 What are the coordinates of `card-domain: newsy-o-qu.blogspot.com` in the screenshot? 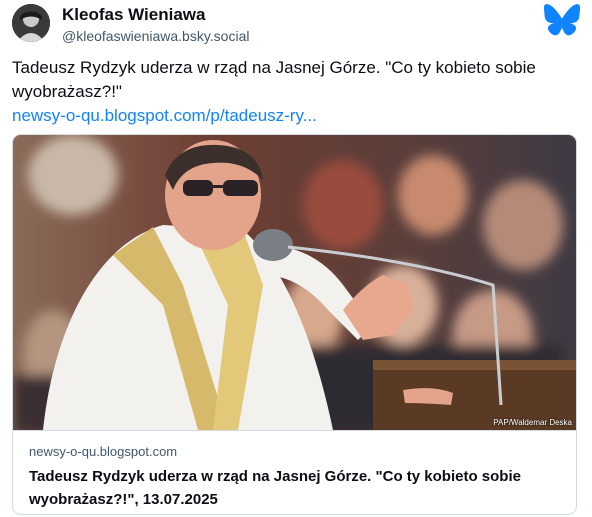 It's located at (103, 451).